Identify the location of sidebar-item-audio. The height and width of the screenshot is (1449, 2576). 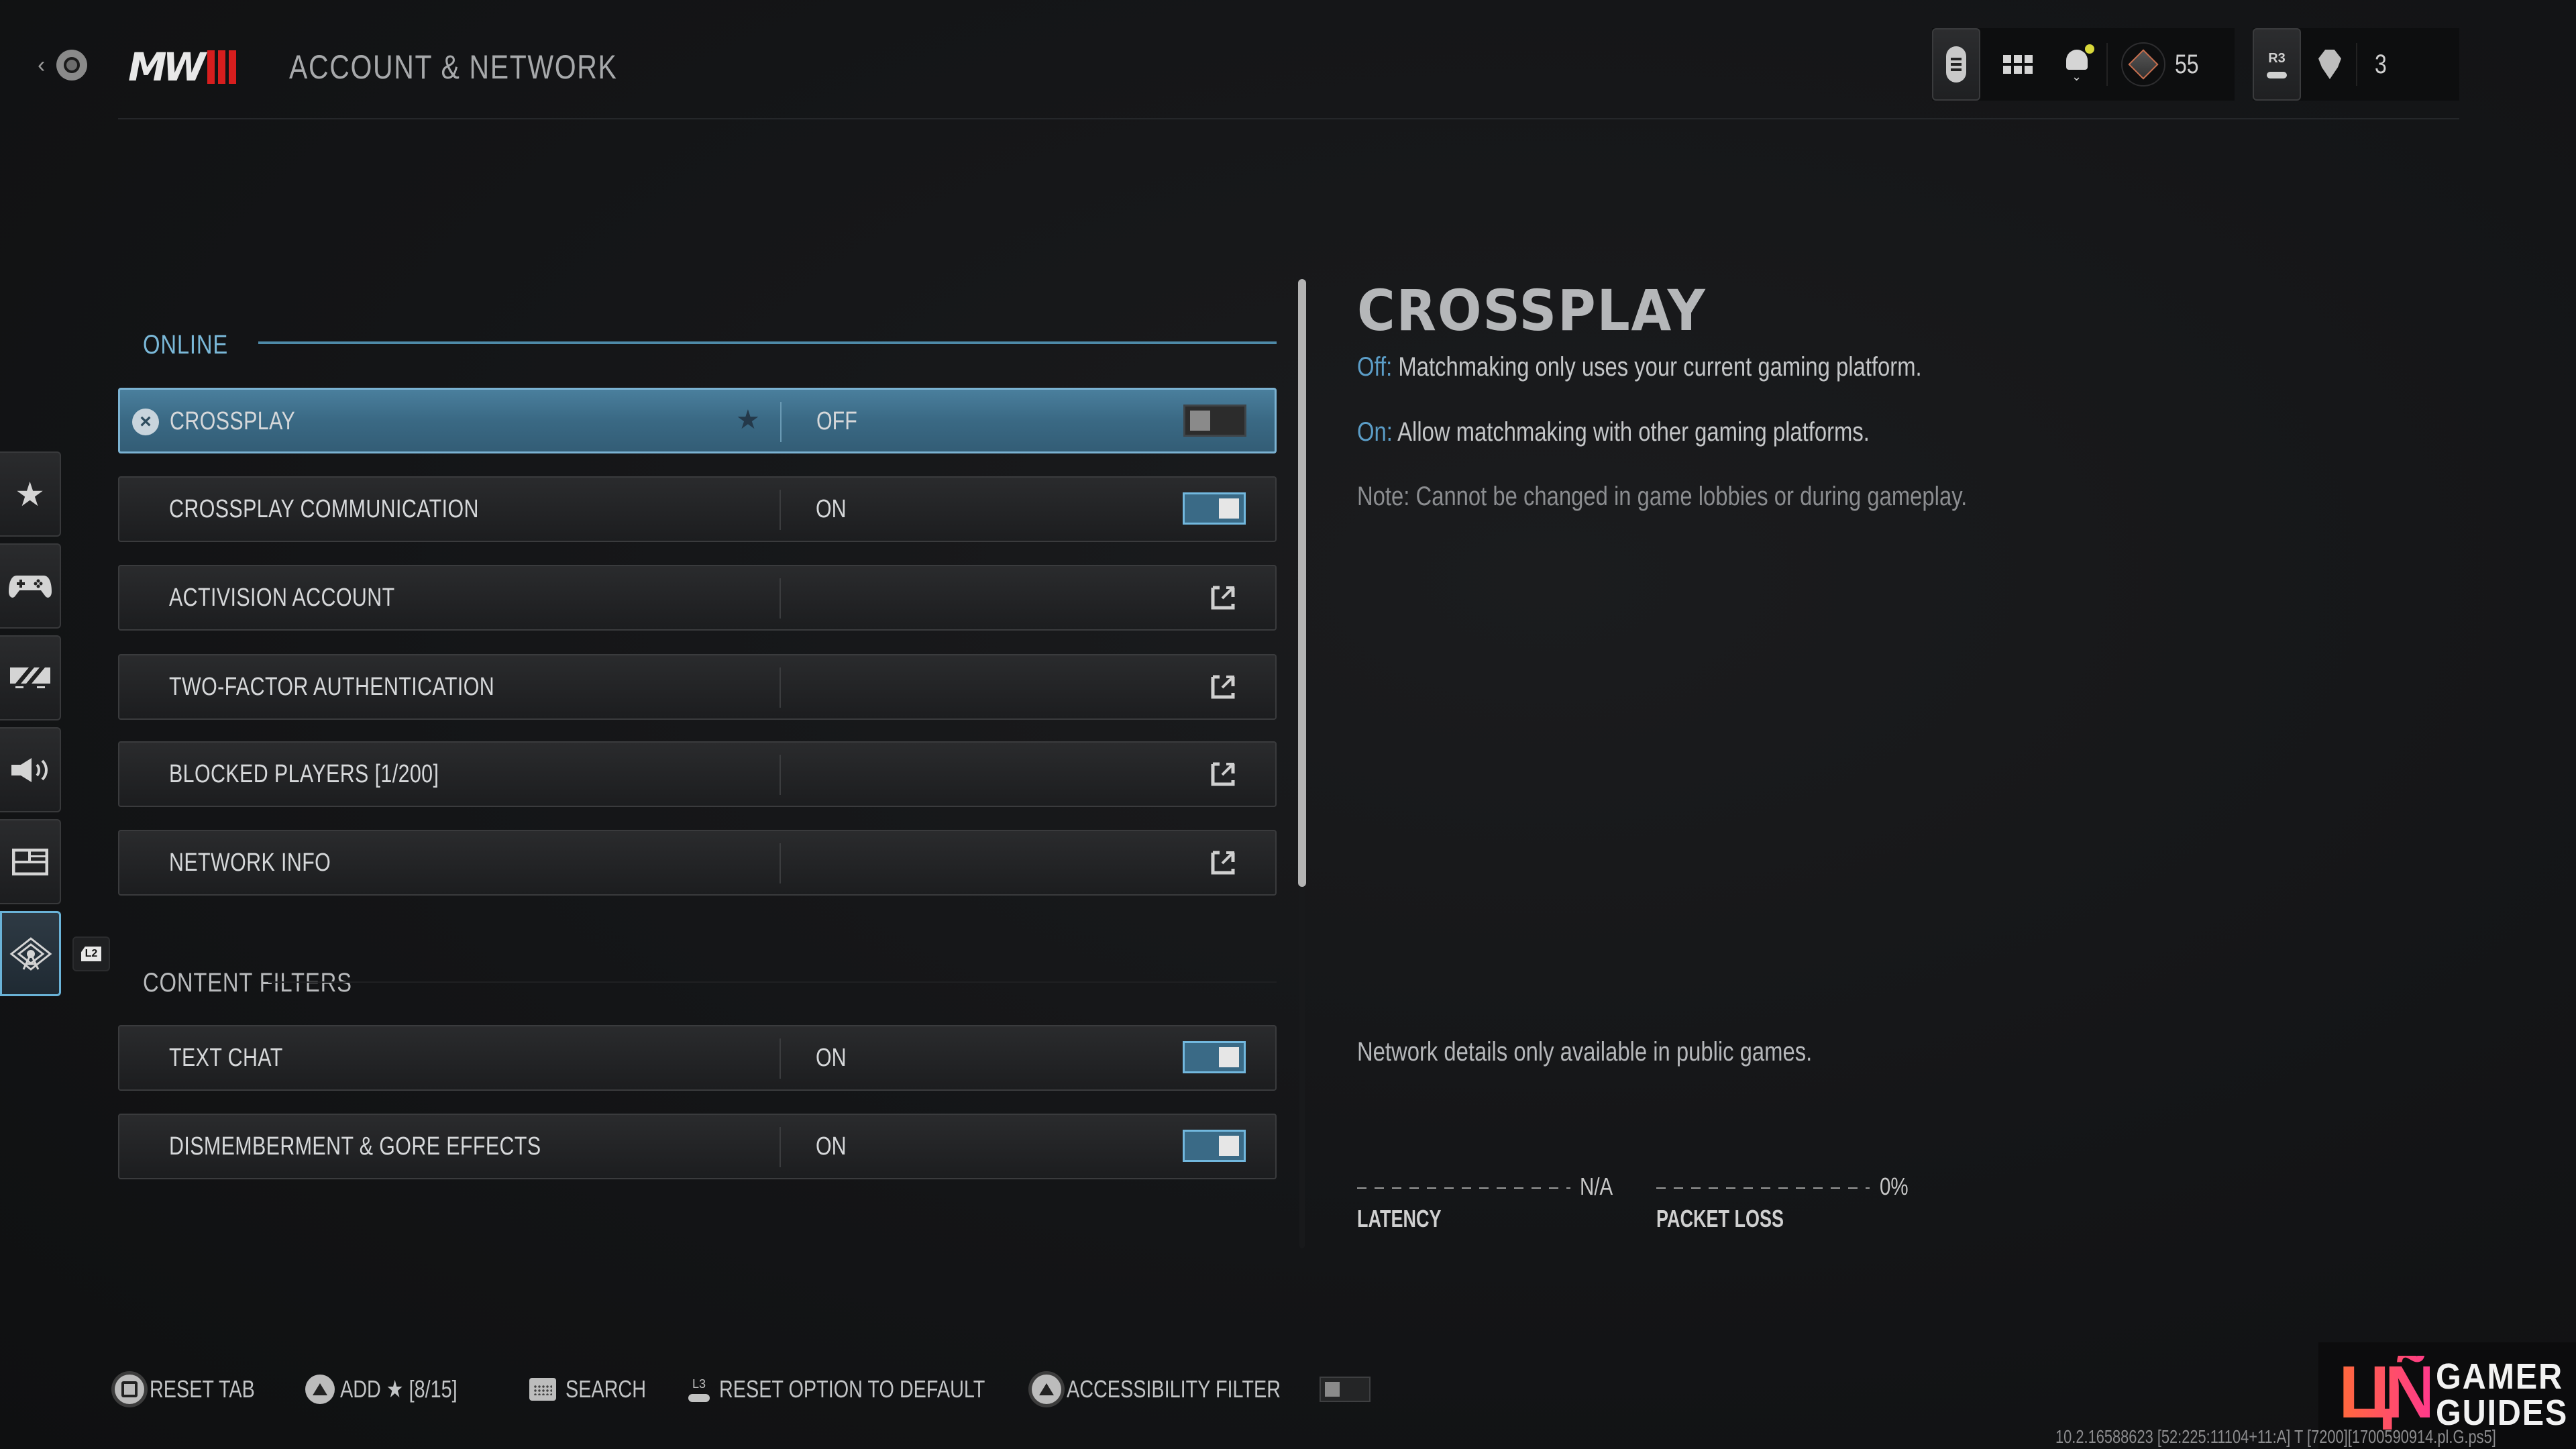
(30, 769).